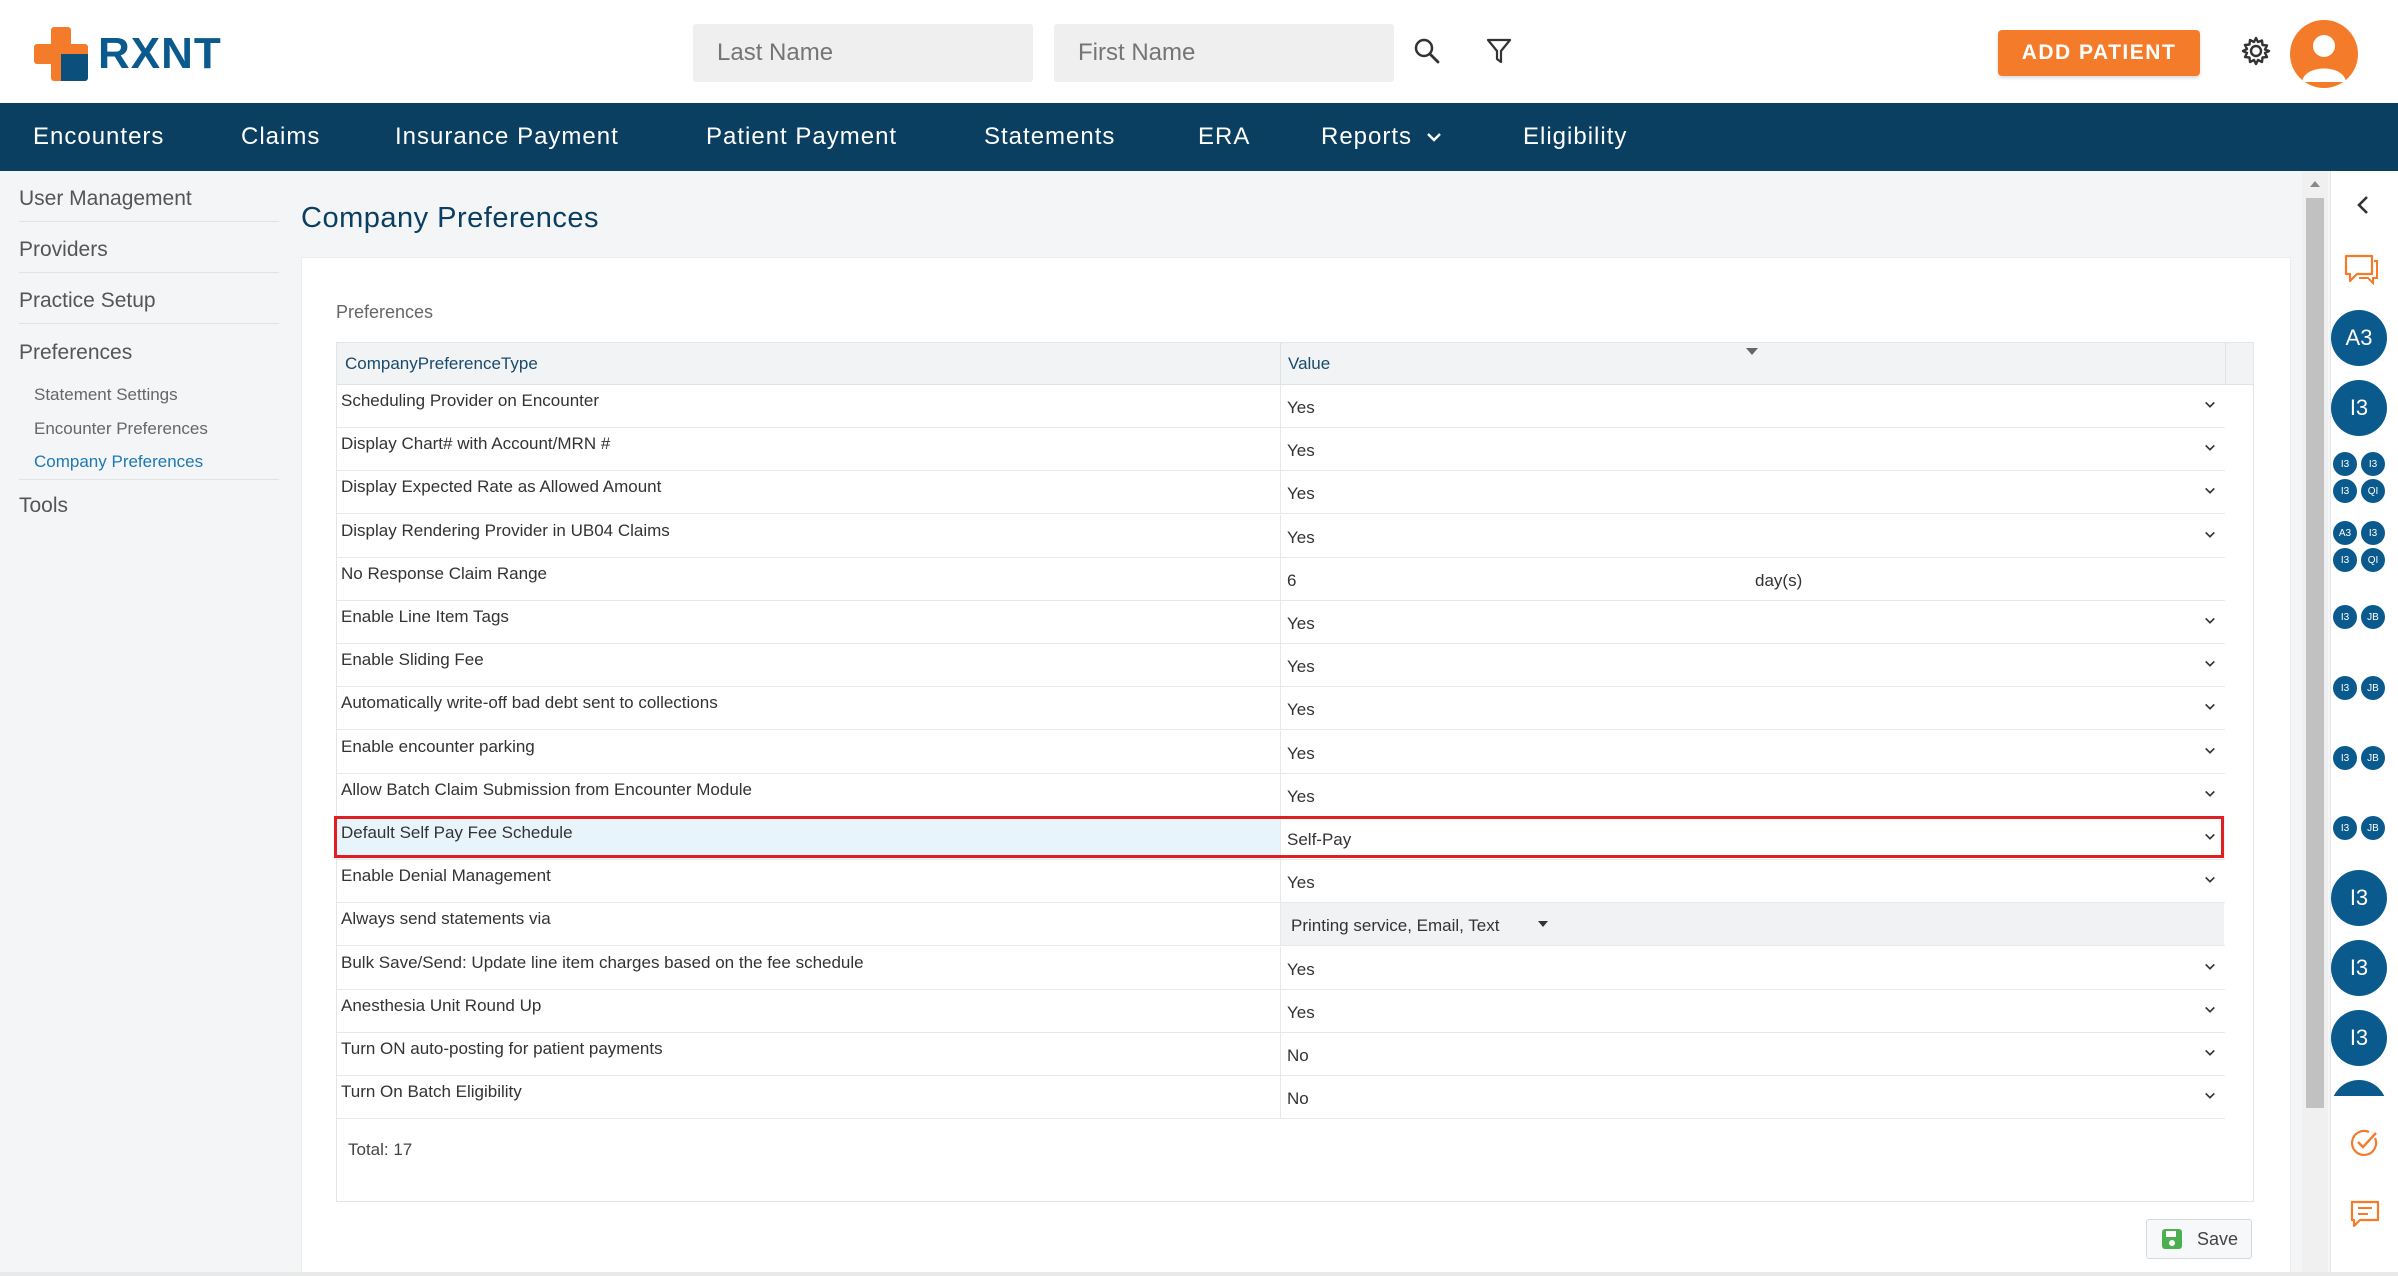 Image resolution: width=2398 pixels, height=1276 pixels. Describe the element at coordinates (121, 429) in the screenshot. I see `sidebar-subitem-encounter-preferences: Encounter Preferences` at that location.